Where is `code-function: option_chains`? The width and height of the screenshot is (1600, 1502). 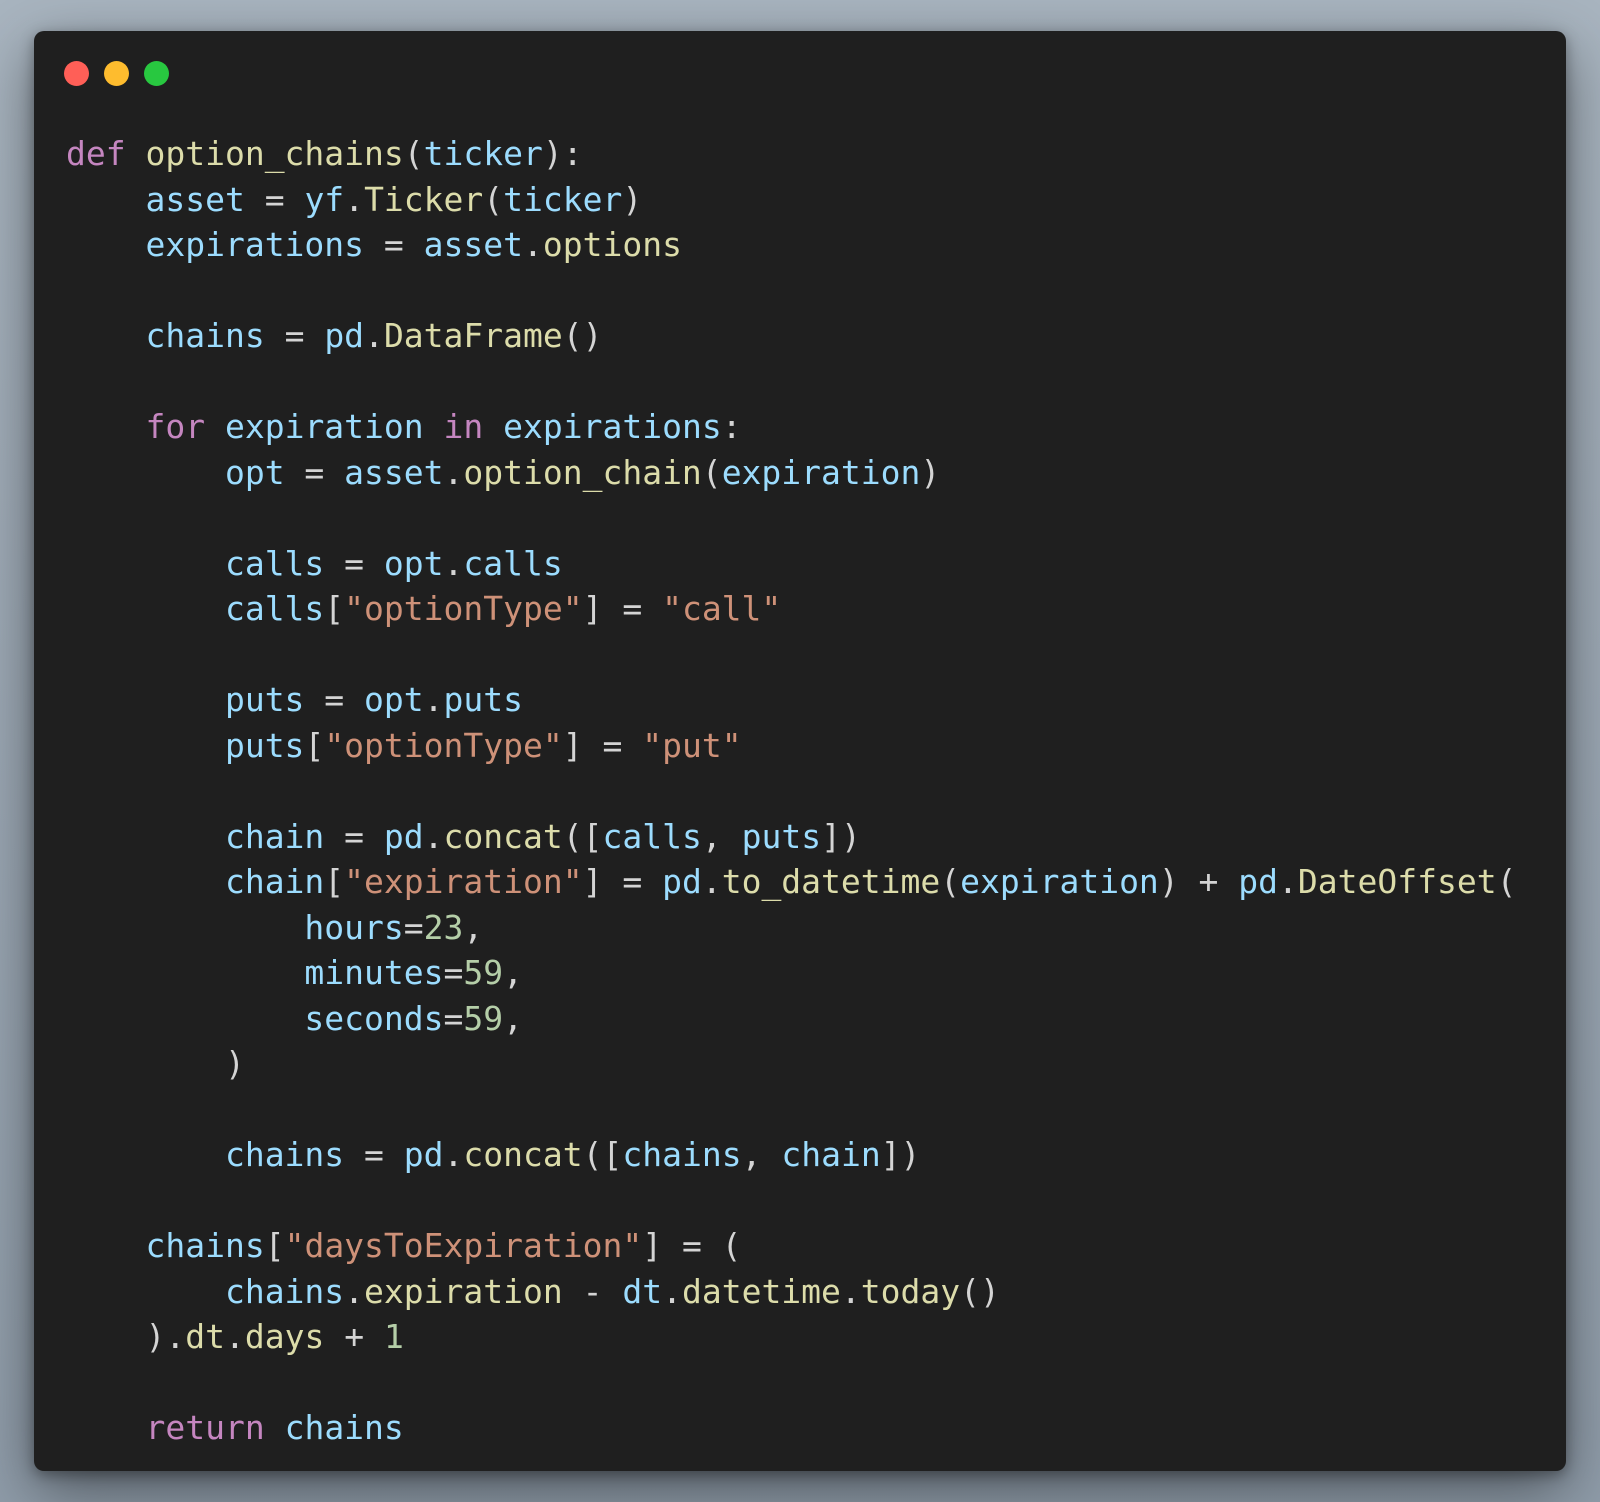 code-function: option_chains is located at coordinates (274, 153).